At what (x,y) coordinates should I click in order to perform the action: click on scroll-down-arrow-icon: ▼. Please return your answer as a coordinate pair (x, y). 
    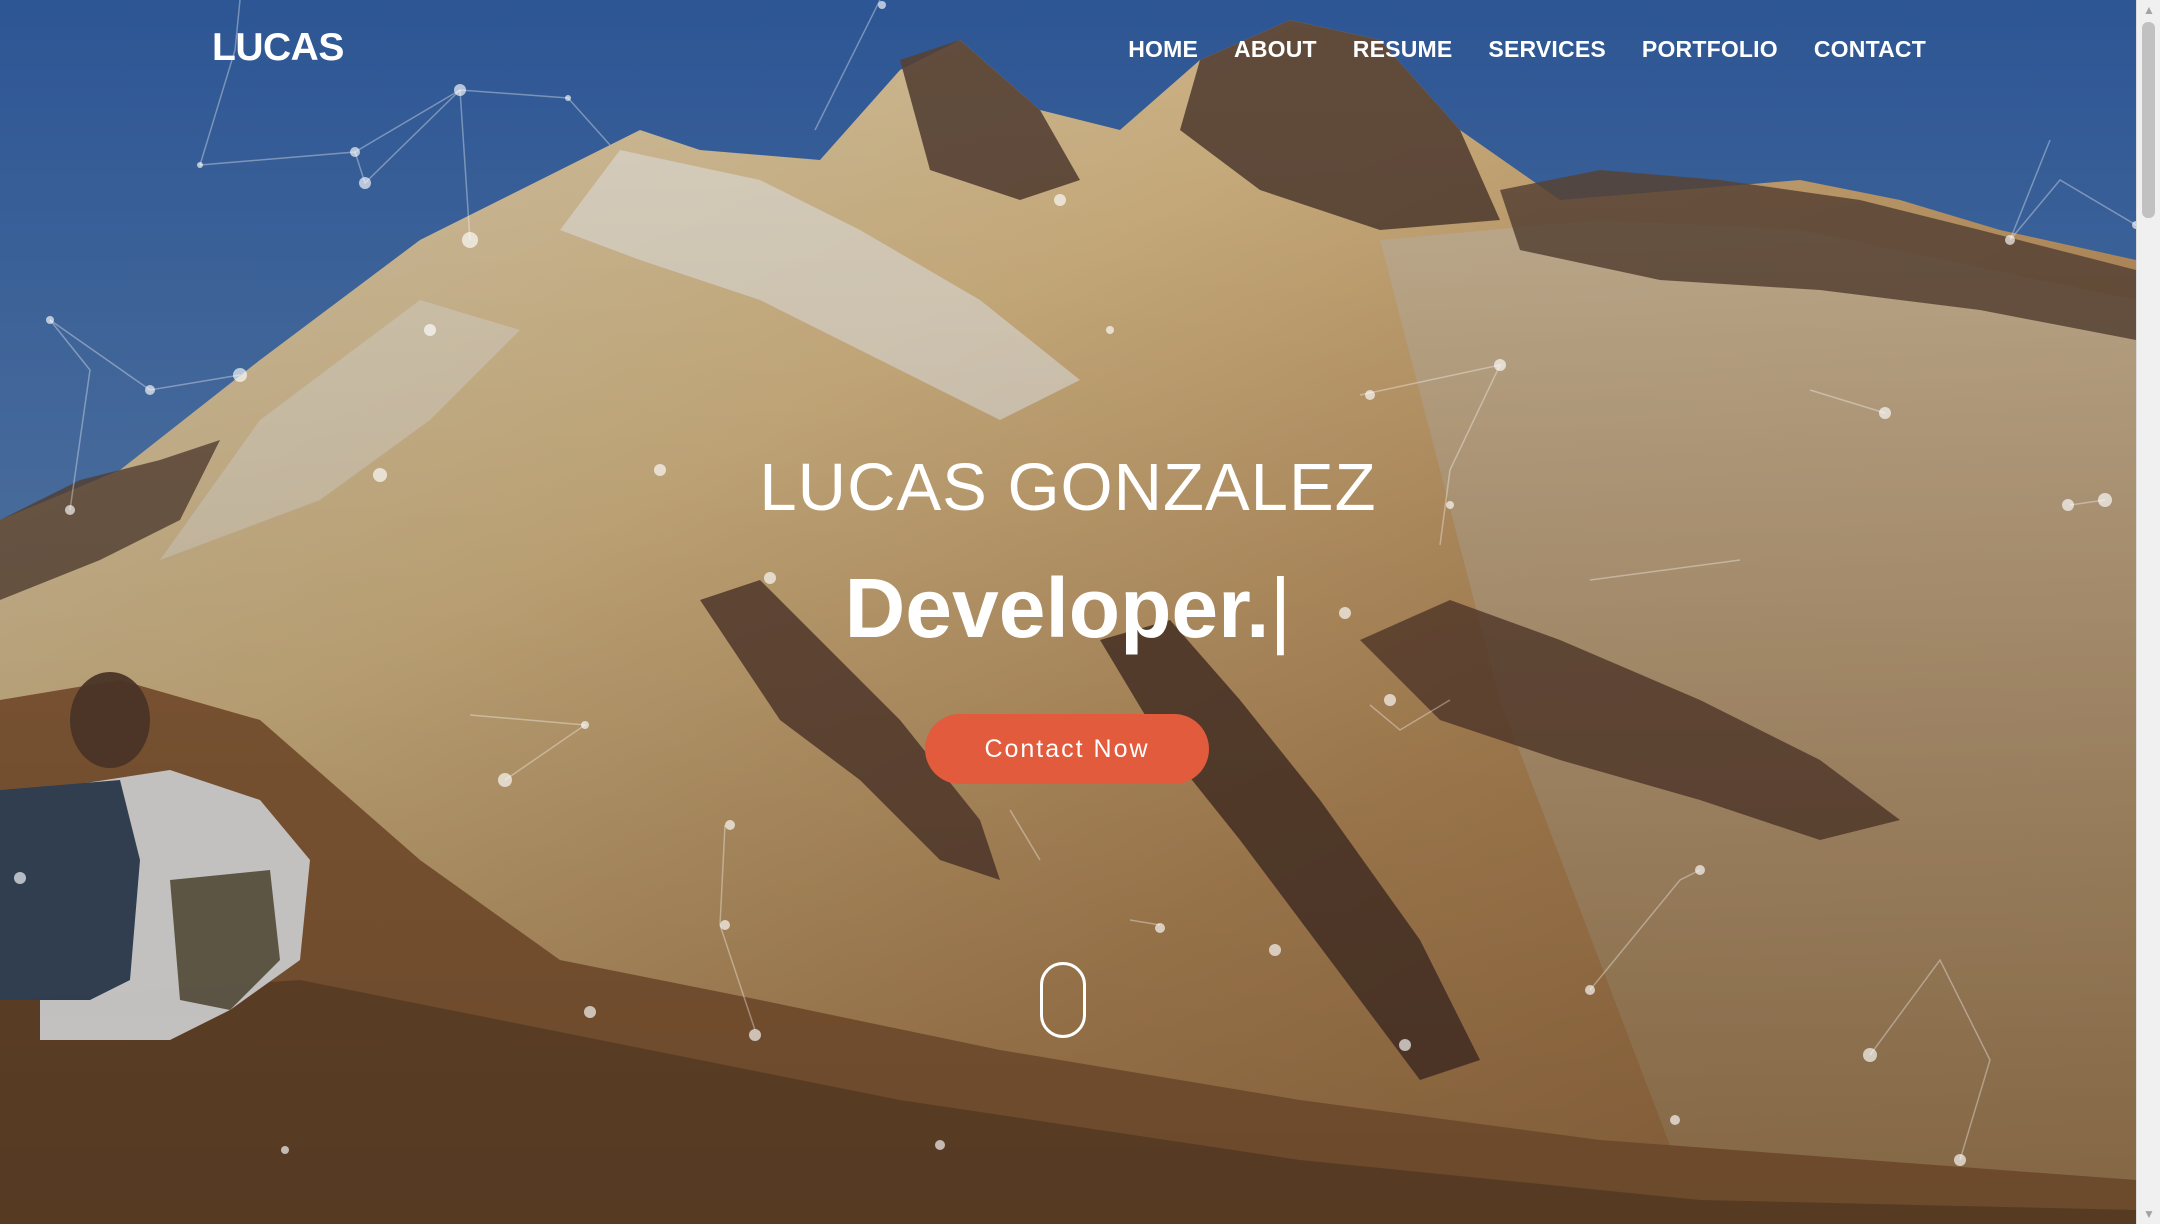
    Looking at the image, I should click on (2148, 1214).